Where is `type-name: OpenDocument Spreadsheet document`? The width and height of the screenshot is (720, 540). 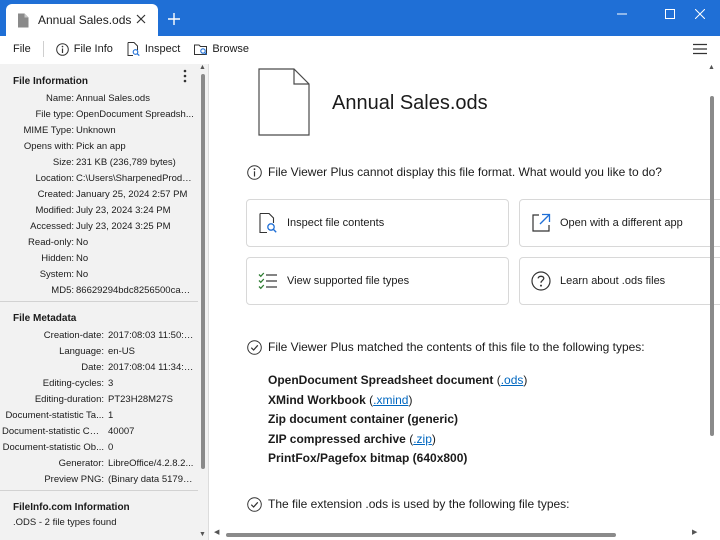
type-name: OpenDocument Spreadsheet document is located at coordinates (381, 380).